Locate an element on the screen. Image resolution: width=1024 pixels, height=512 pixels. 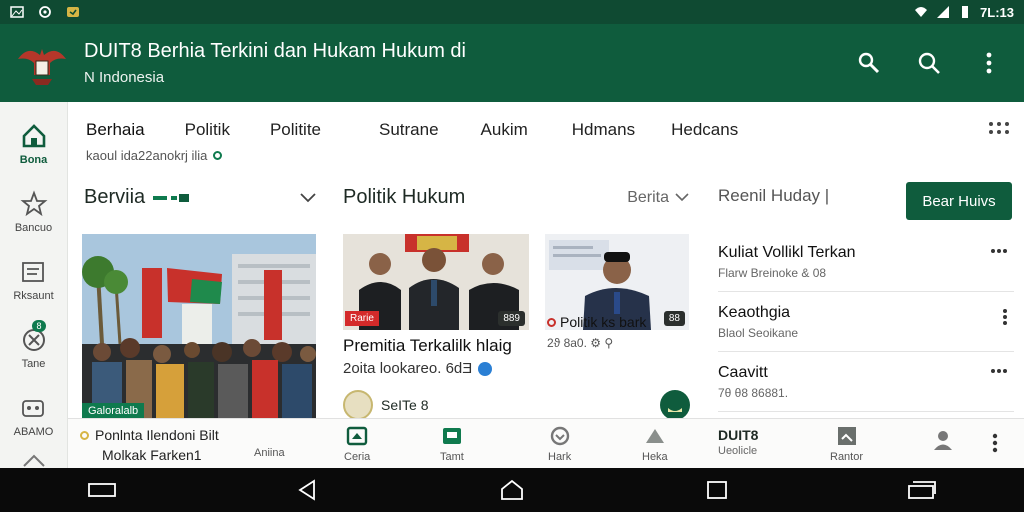
bottom-headline-line2: Molkak Farken1 is located at coordinates (152, 455).